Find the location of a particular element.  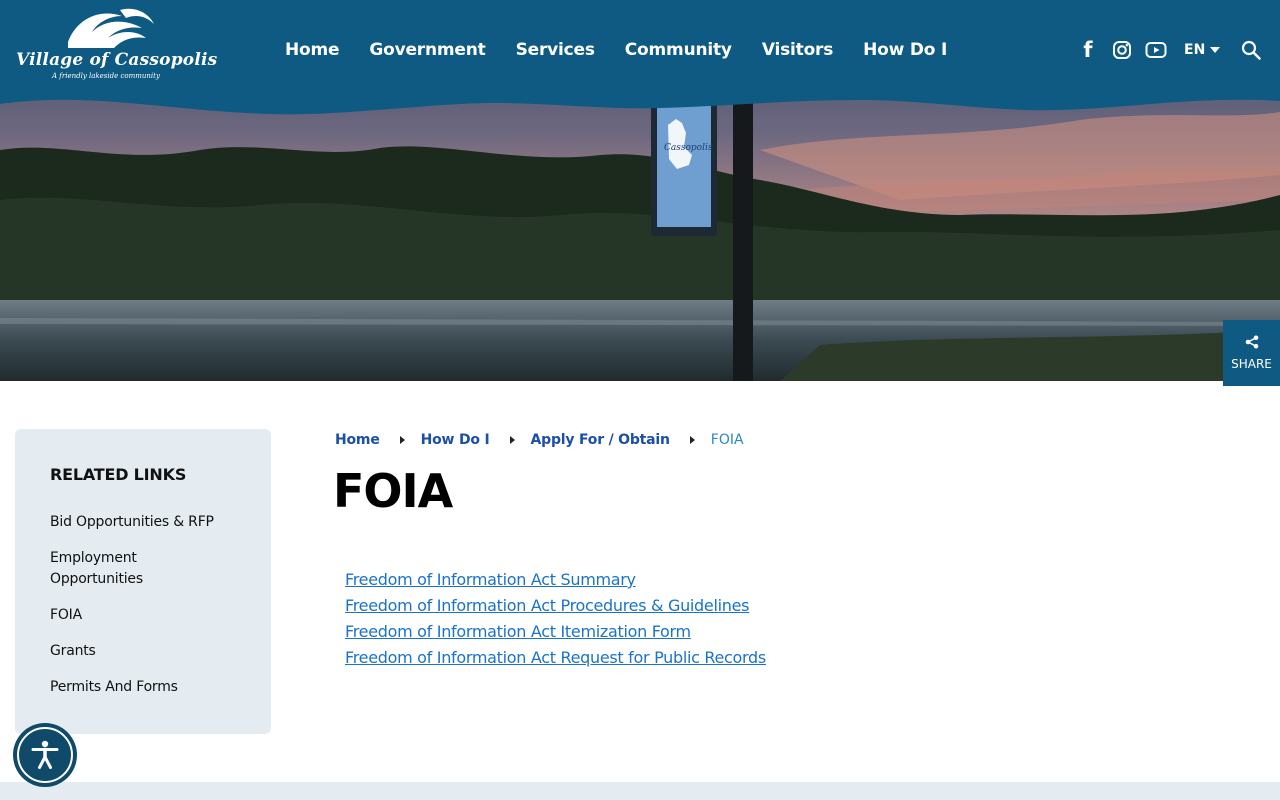

sidebar-item-employment: Employment Opportunities is located at coordinates (140, 569).